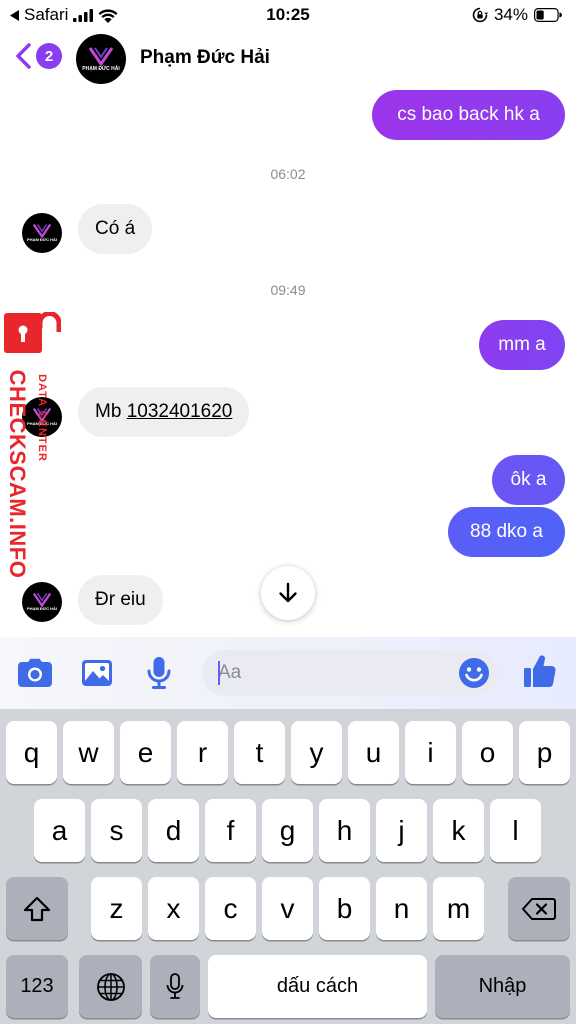  Describe the element at coordinates (288, 174) in the screenshot. I see `message-timestamp: 06:02` at that location.